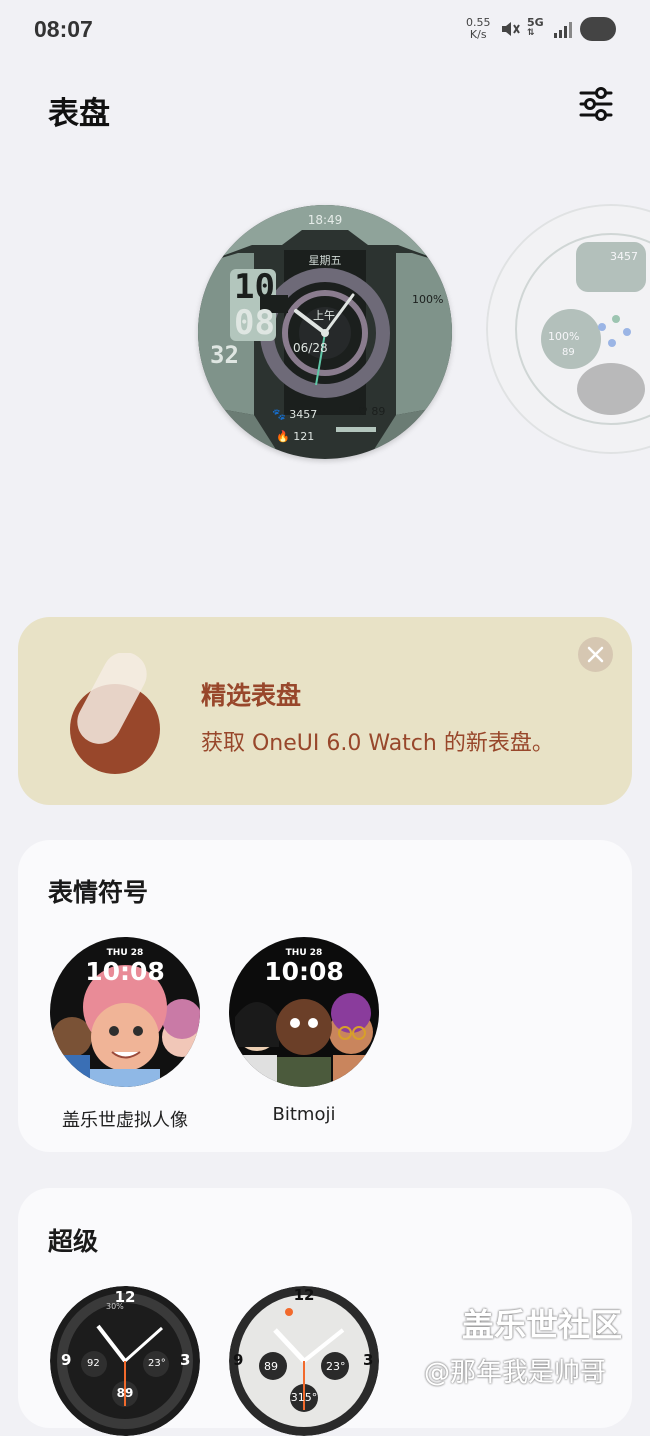 The width and height of the screenshot is (650, 1436). I want to click on sub-dial-left: 92, so click(93, 1363).